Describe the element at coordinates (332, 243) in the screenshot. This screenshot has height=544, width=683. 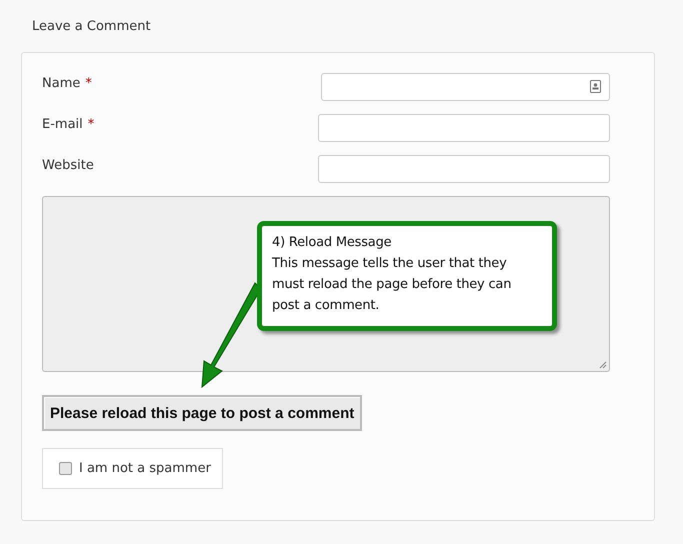
I see `callout-title: 4) Reload Message` at that location.